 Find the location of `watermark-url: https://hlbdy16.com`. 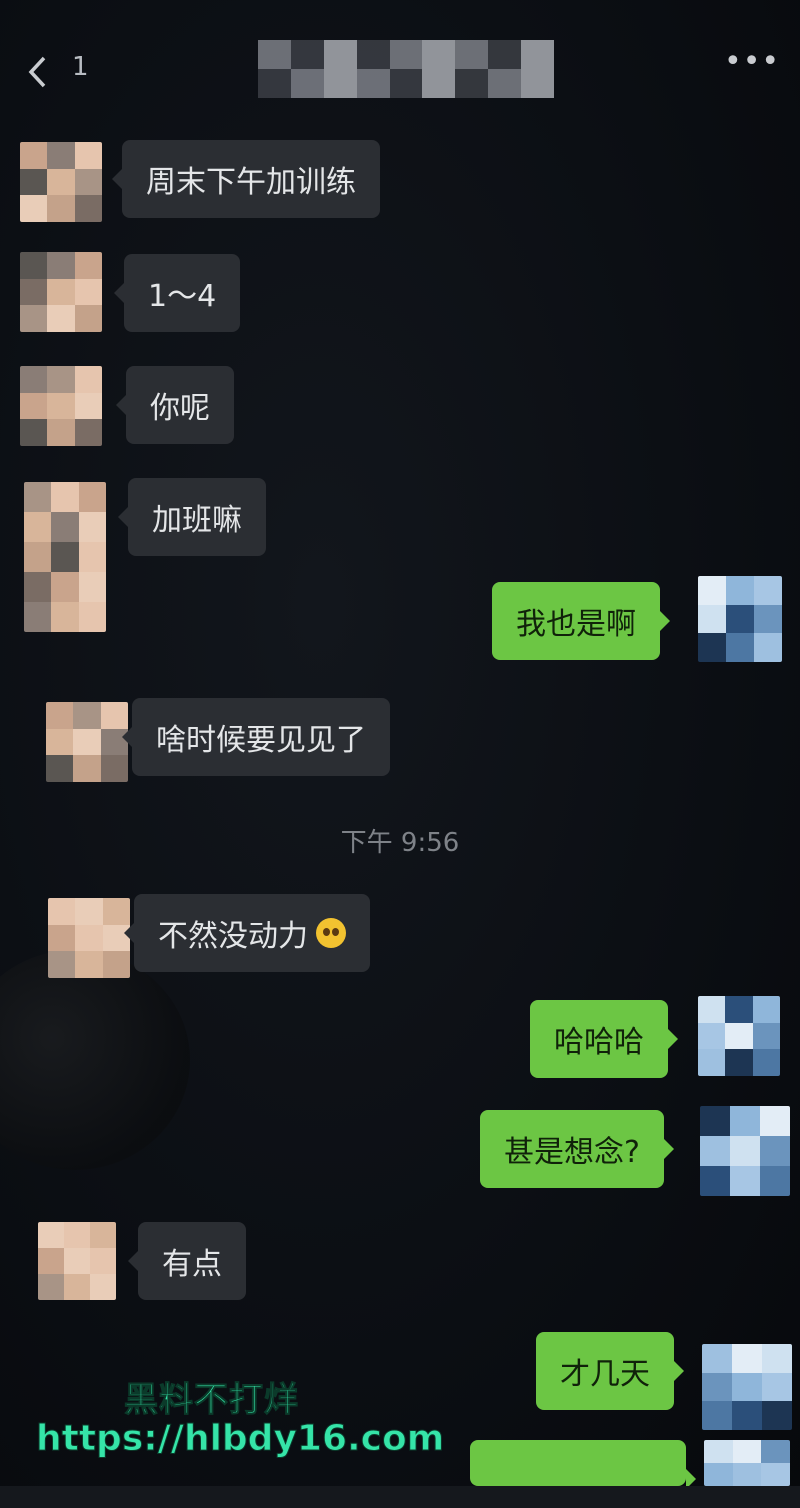

watermark-url: https://hlbdy16.com is located at coordinates (240, 1439).